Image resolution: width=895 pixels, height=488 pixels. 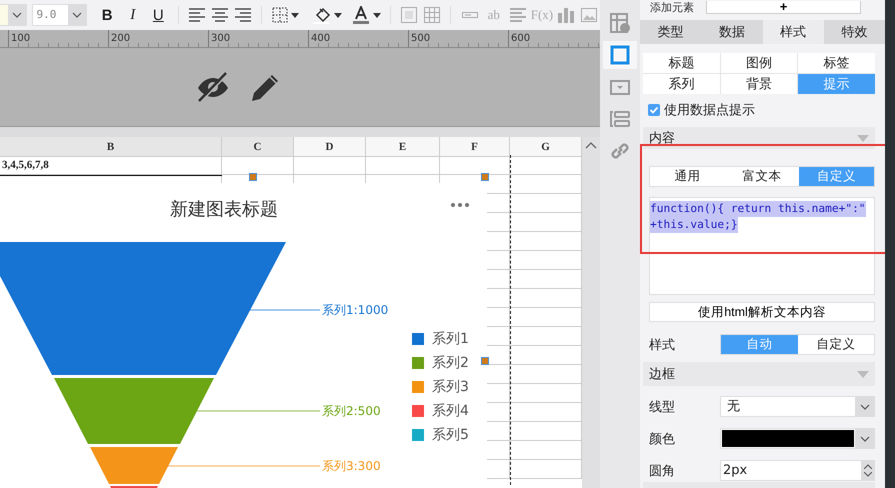 I want to click on scrollbar, so click(x=591, y=312).